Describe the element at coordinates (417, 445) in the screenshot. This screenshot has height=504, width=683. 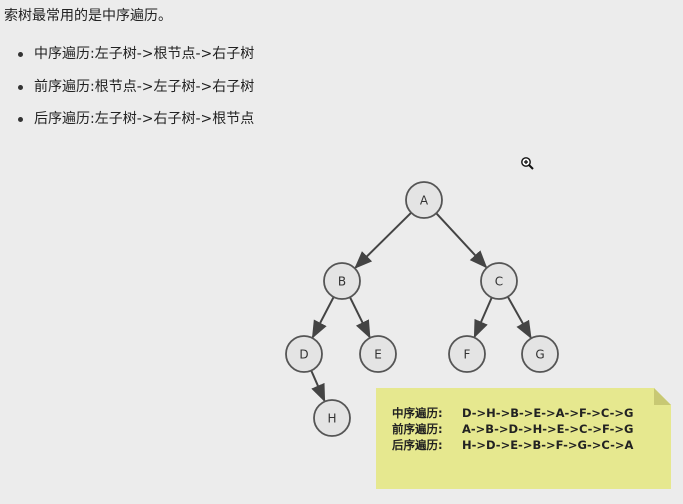
I see `note-label: 后序遍历:` at that location.